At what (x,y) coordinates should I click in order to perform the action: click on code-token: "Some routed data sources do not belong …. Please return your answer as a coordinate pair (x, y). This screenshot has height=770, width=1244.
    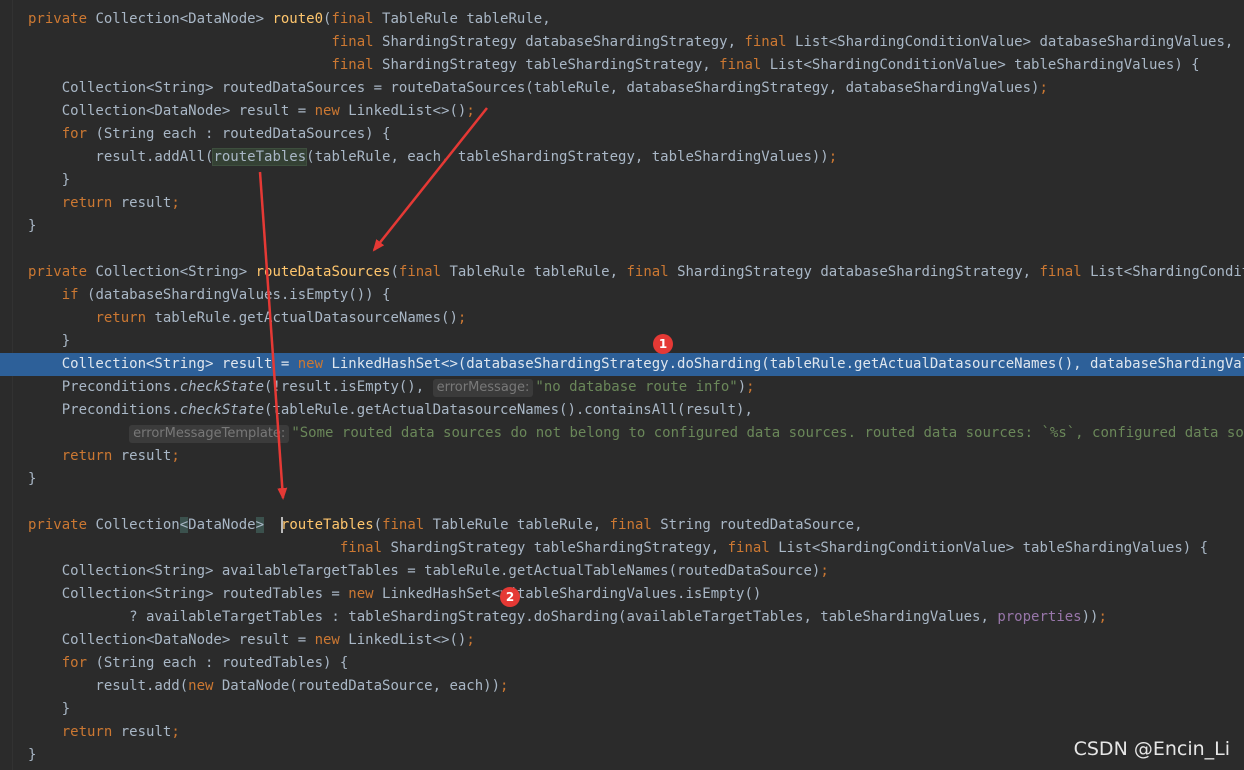
    Looking at the image, I should click on (767, 433).